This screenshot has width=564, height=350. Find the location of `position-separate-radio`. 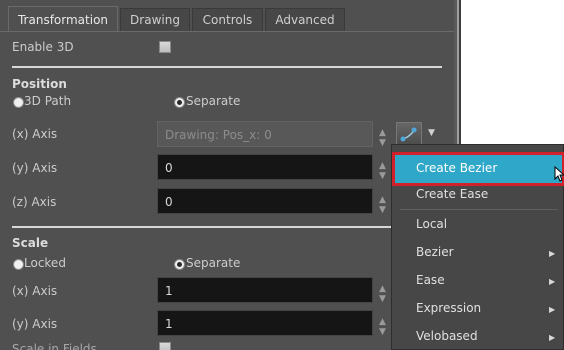

position-separate-radio is located at coordinates (179, 102).